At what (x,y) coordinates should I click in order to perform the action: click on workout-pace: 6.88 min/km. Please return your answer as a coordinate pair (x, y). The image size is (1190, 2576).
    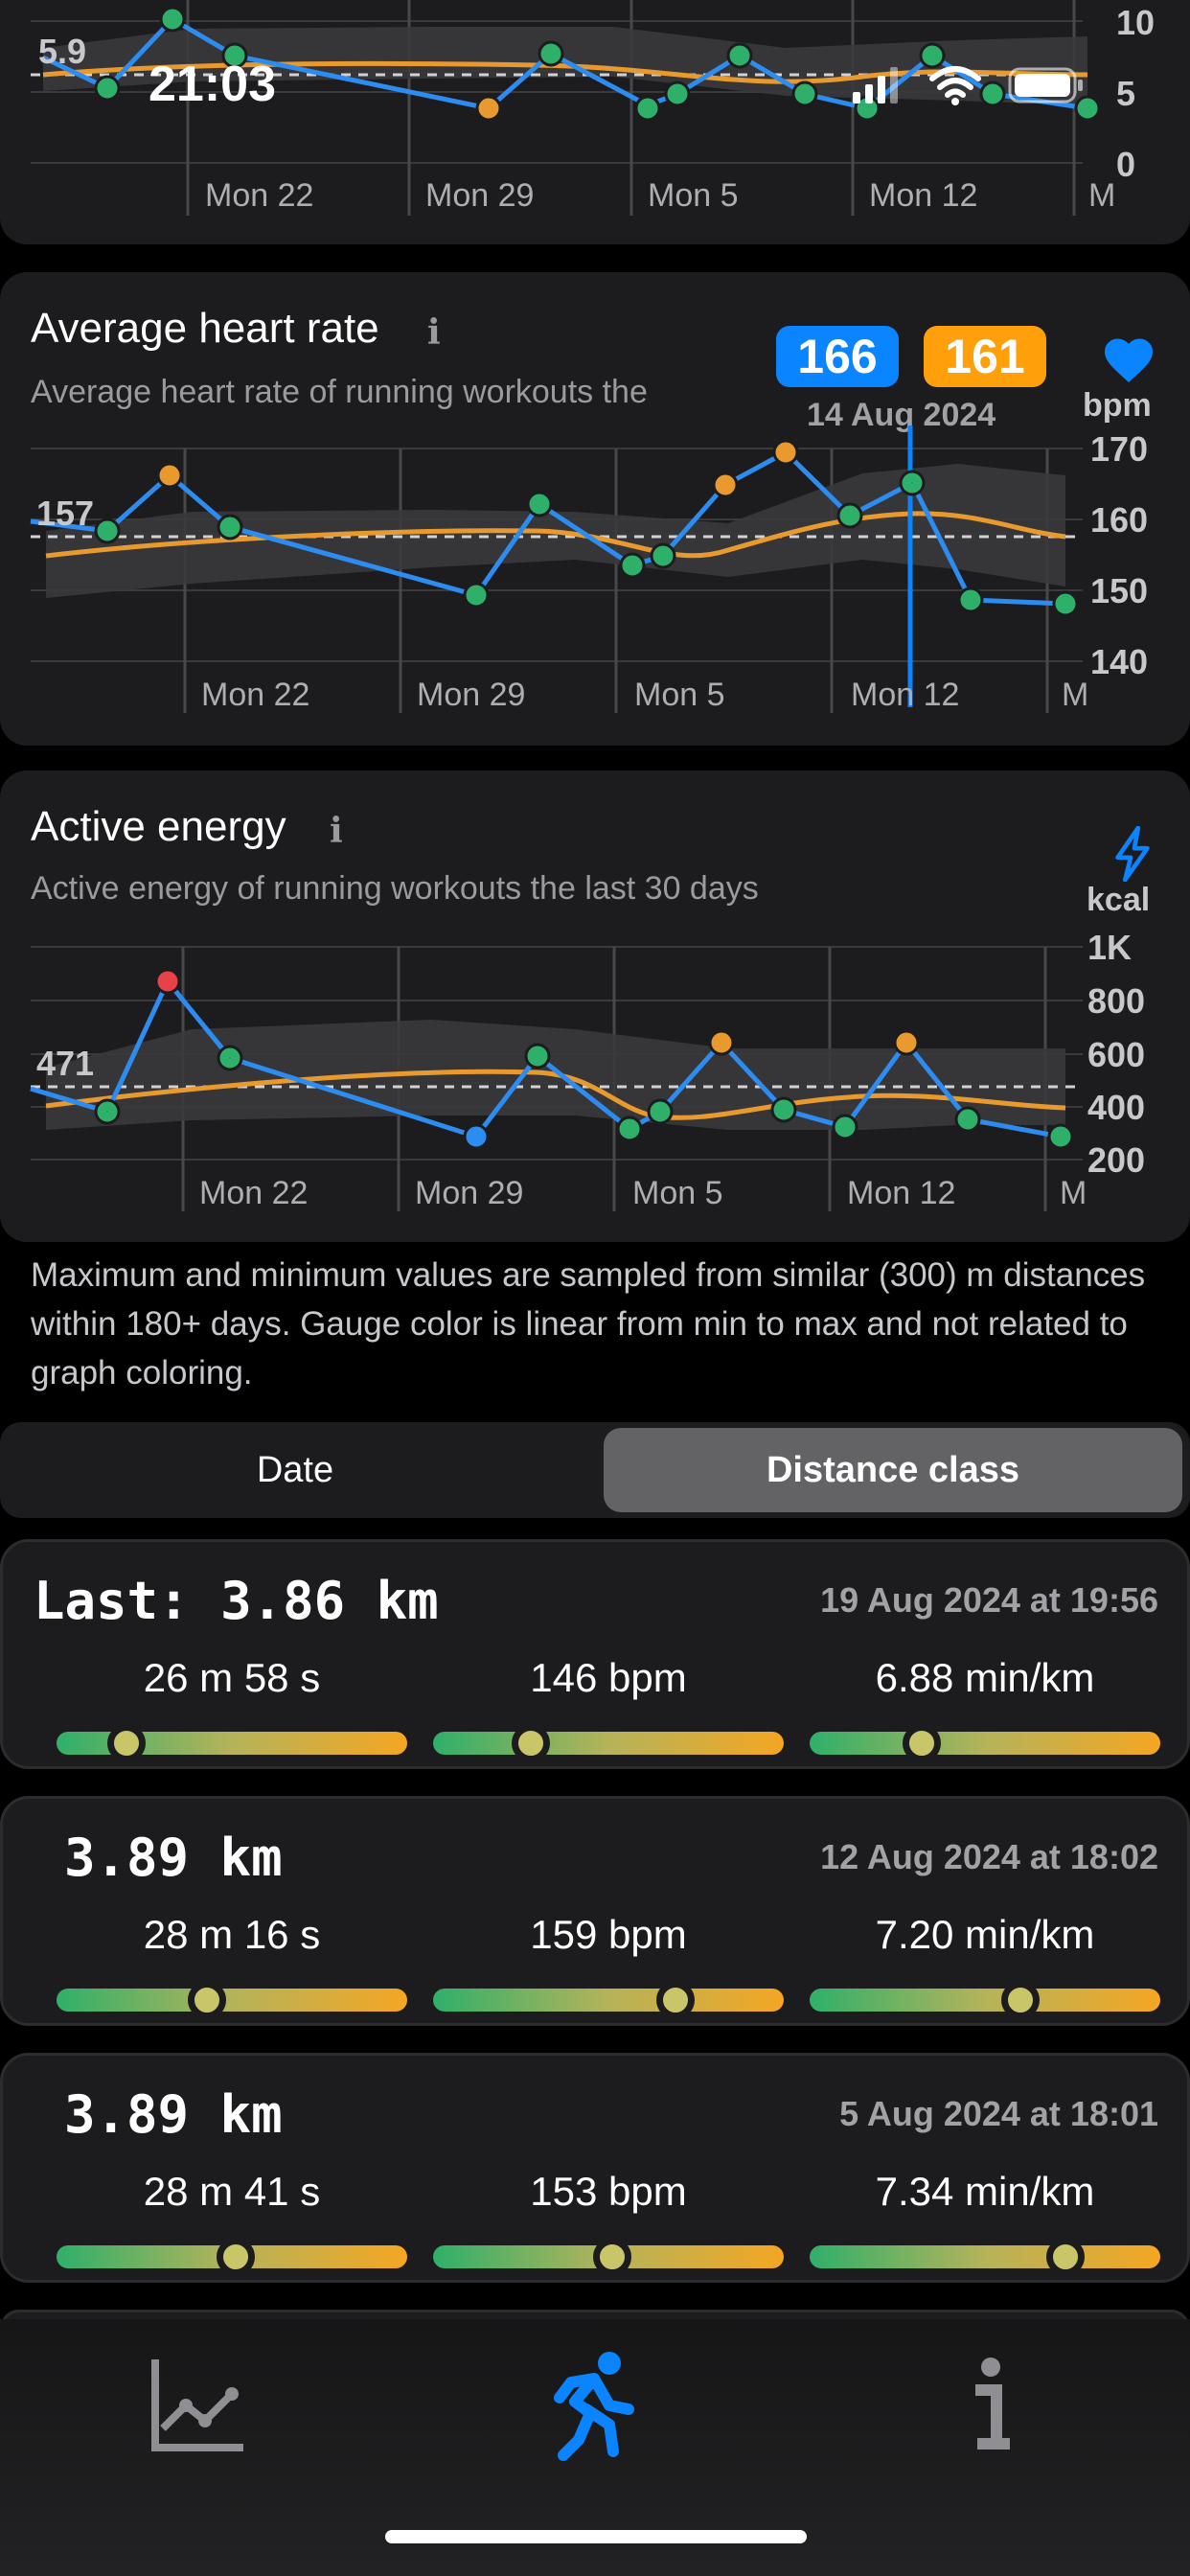
    Looking at the image, I should click on (985, 1677).